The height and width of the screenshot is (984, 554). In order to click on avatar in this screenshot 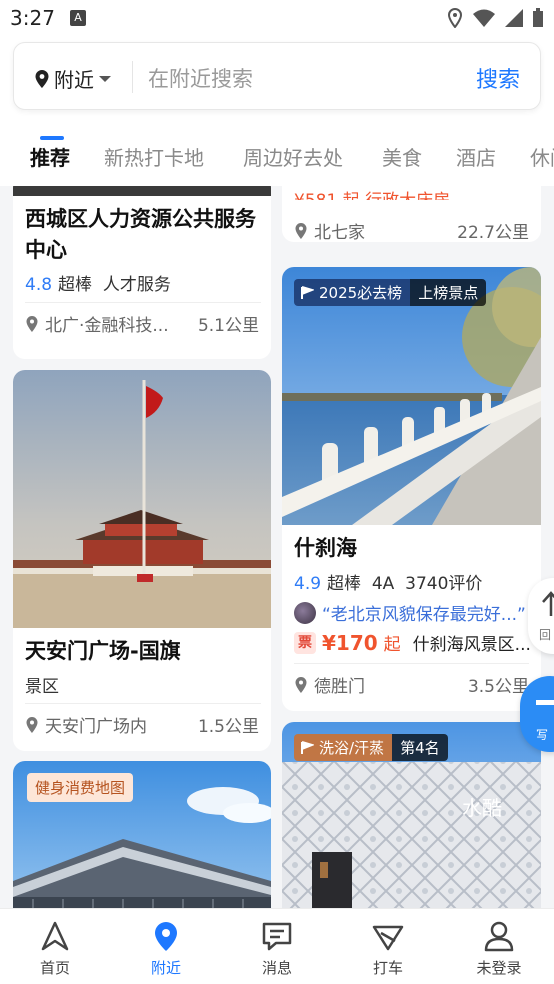, I will do `click(305, 612)`.